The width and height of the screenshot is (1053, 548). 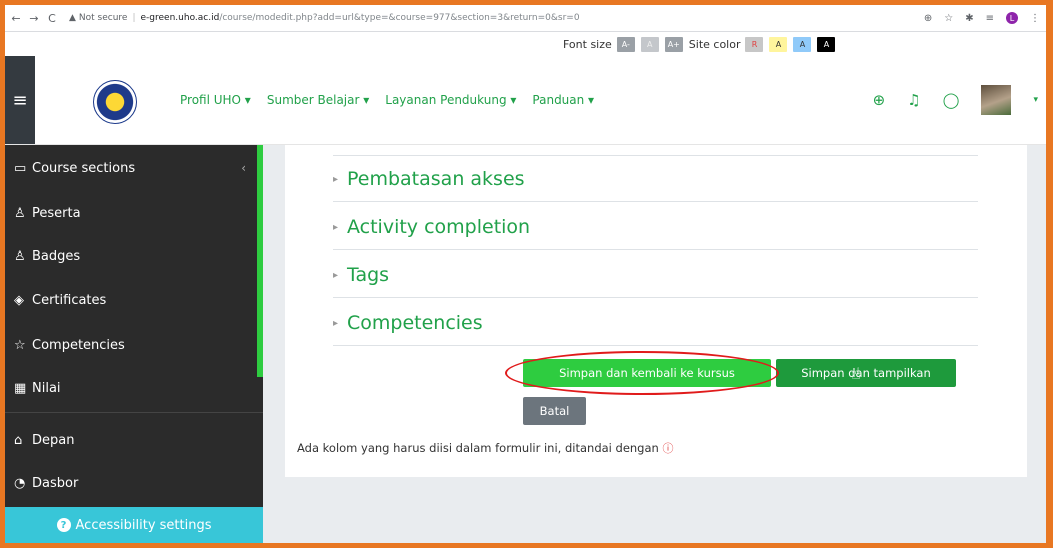 I want to click on browser-menu-icon: ⋮, so click(x=1035, y=18).